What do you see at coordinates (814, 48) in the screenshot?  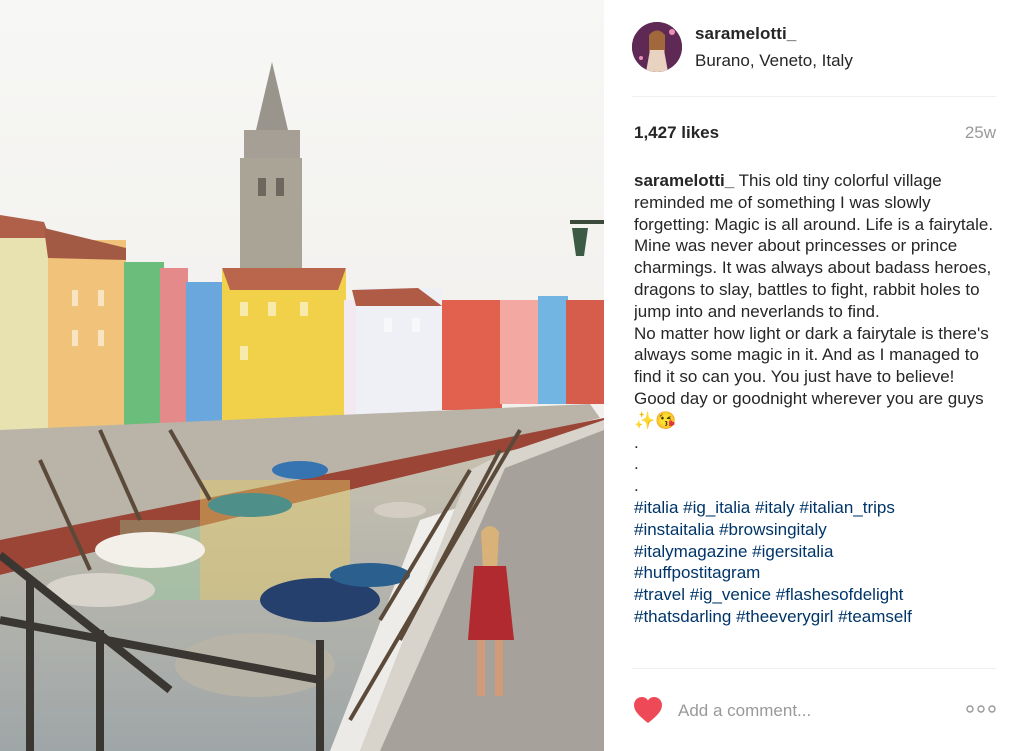 I see `post-header: saramelotti_ Burano, Veneto, Italy` at bounding box center [814, 48].